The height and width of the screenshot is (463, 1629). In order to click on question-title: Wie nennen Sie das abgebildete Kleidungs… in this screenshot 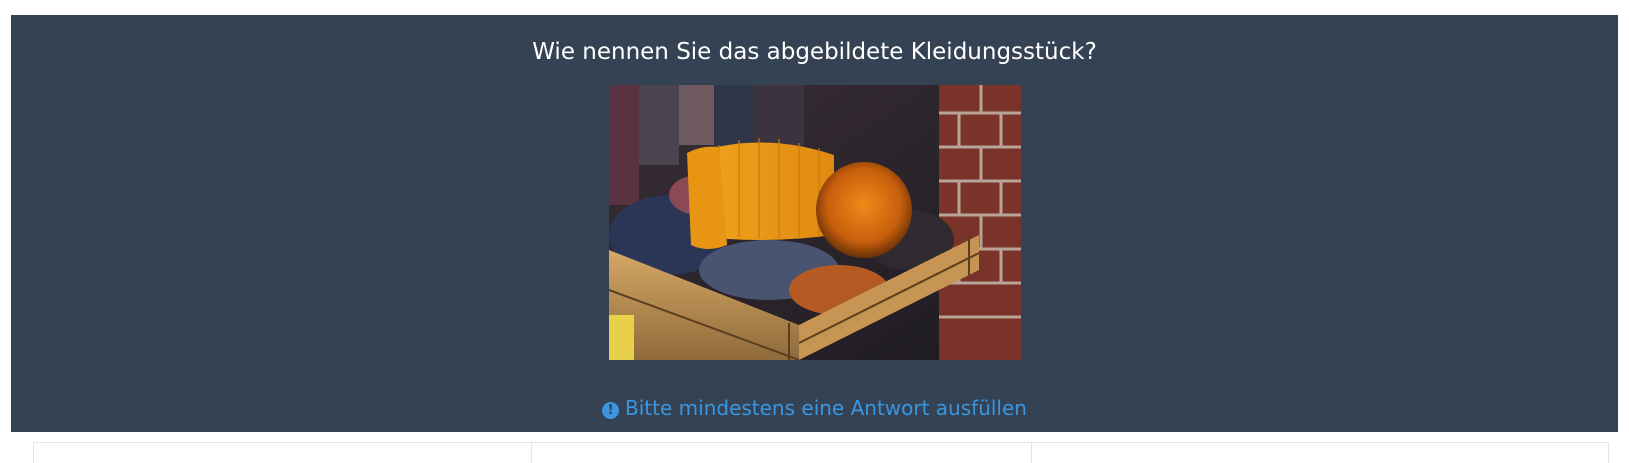, I will do `click(814, 52)`.